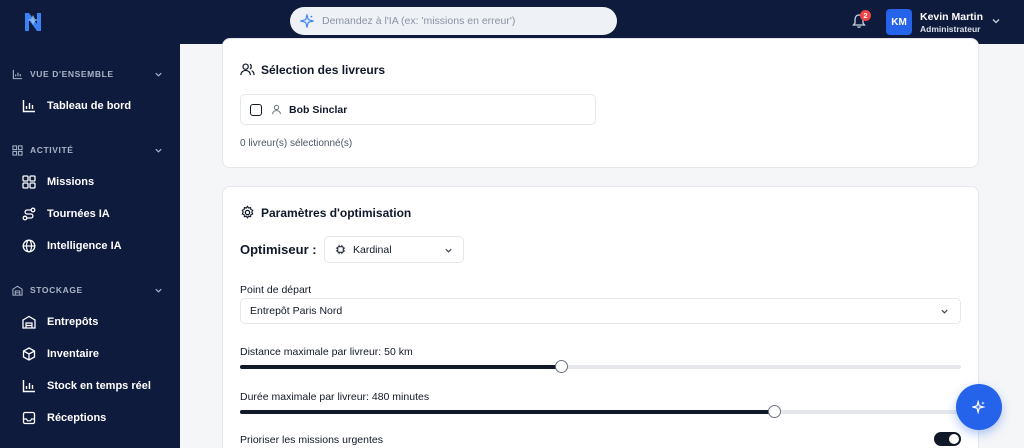 The width and height of the screenshot is (1024, 448). I want to click on ai-assistant-button, so click(979, 407).